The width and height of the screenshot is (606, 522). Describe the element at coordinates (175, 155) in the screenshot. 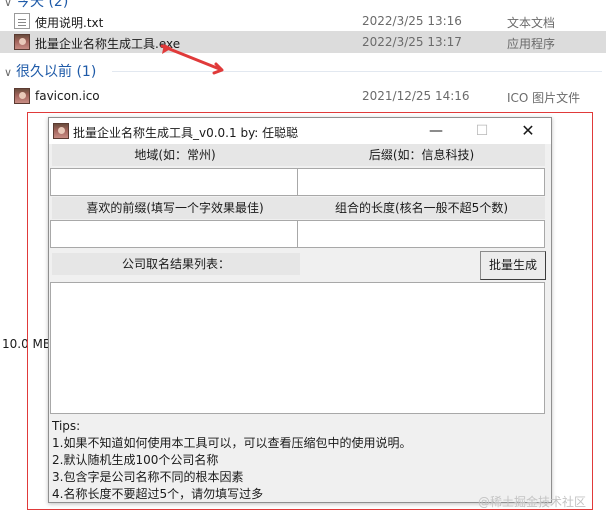

I see `region-label: 地域(如：常州)` at that location.